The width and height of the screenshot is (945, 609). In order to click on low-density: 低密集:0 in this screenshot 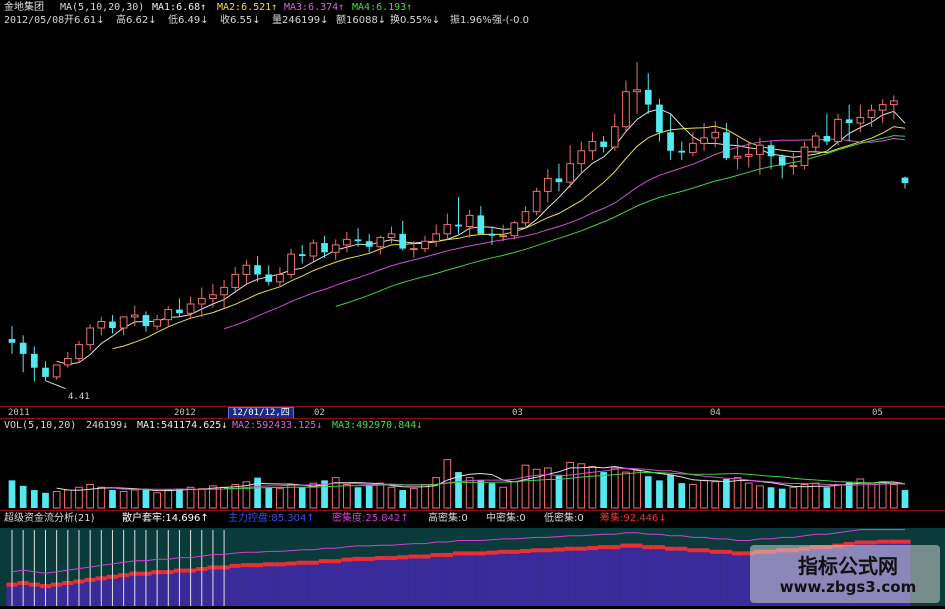, I will do `click(564, 518)`.